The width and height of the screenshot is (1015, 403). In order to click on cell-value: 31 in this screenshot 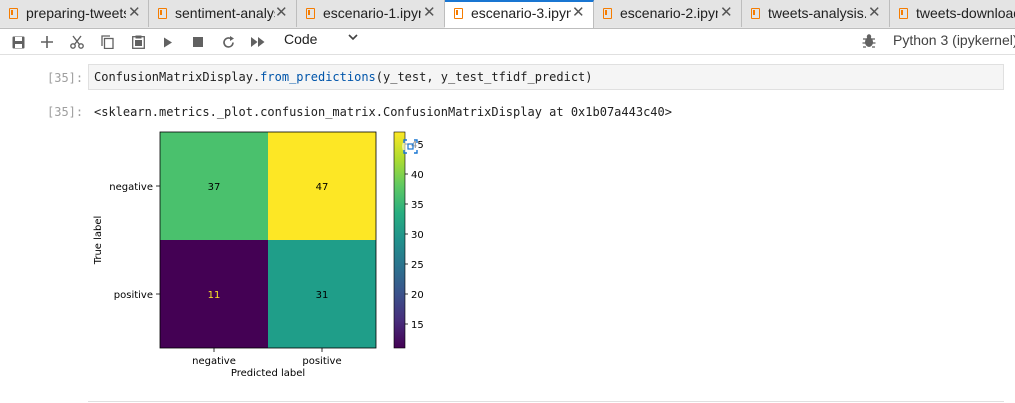, I will do `click(322, 295)`.